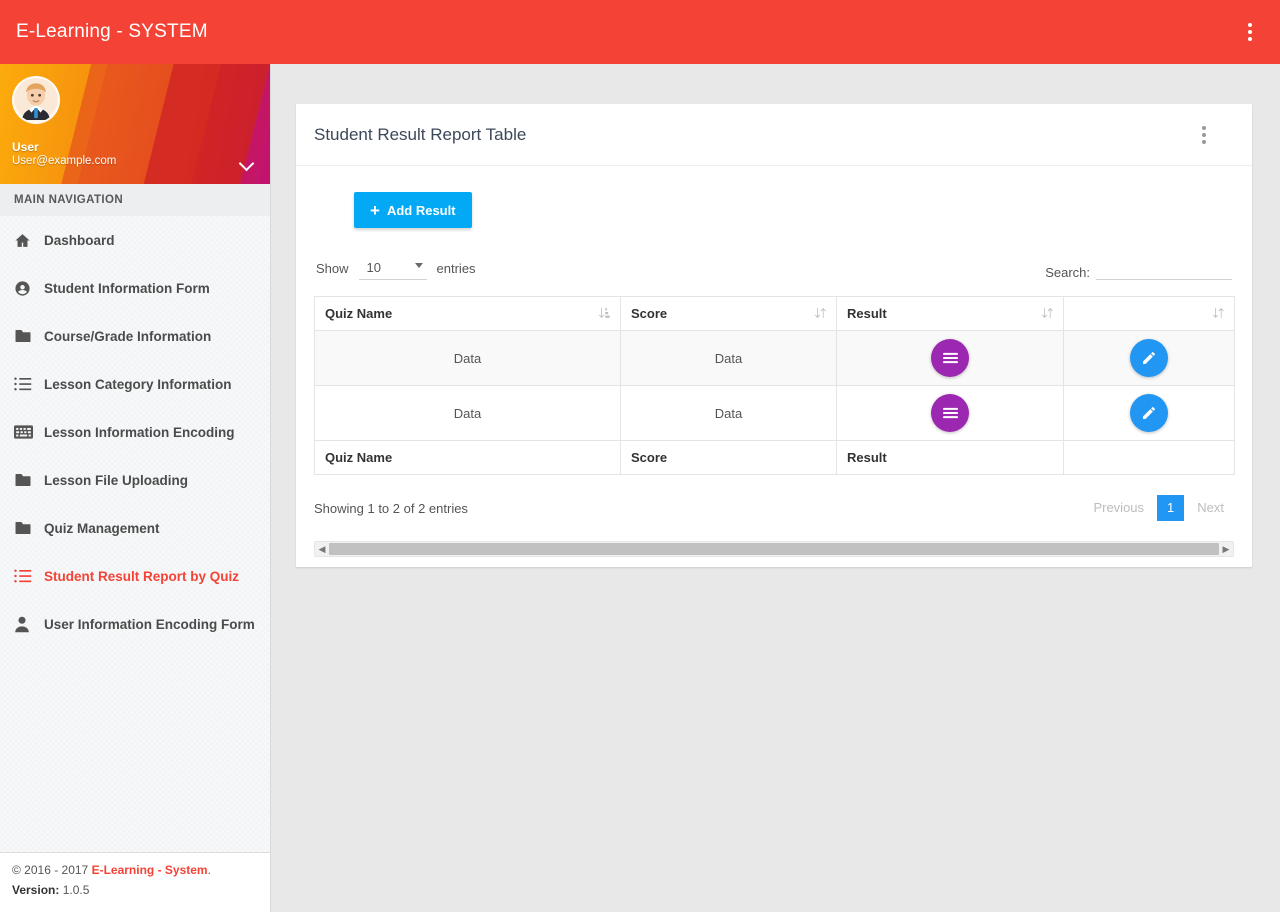 The image size is (1280, 912). I want to click on add-result-button: + Add Result, so click(413, 210).